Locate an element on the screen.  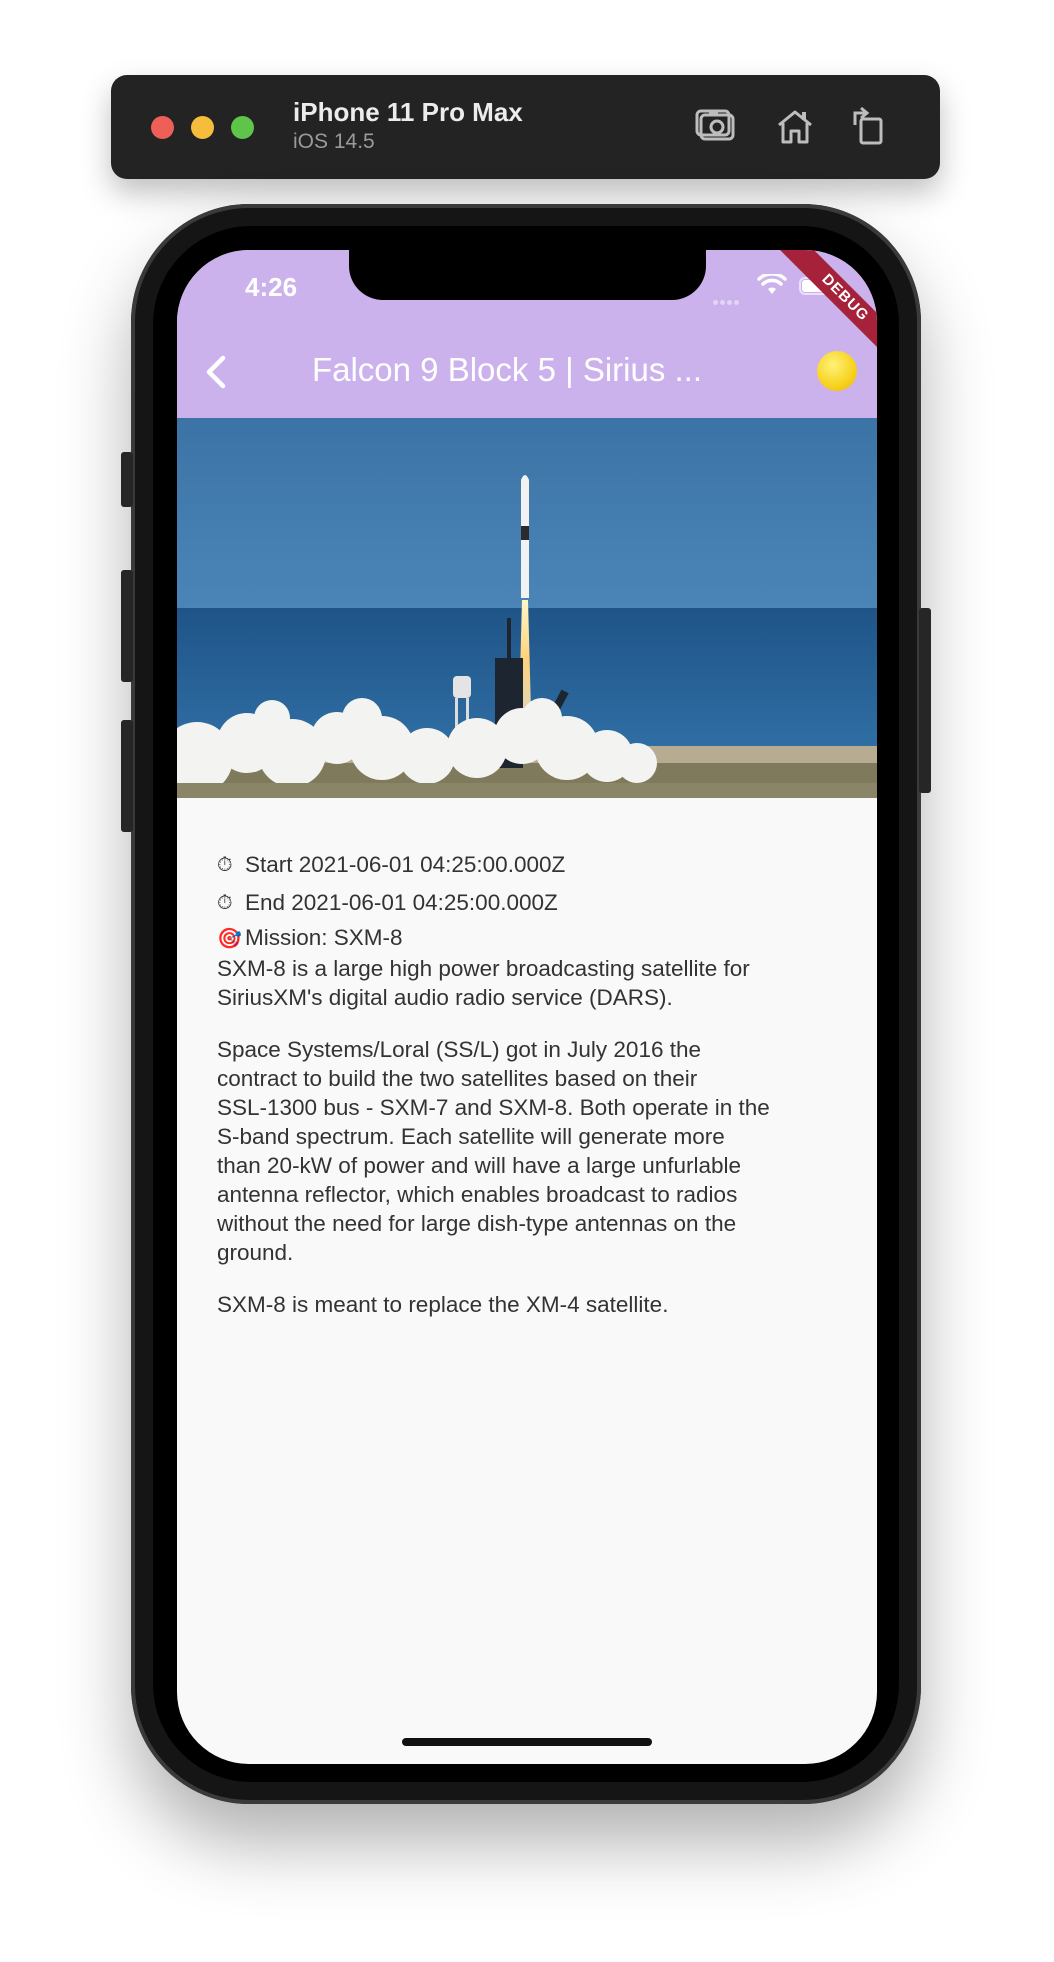
end-time-text: End 2021-06-01 04:25:00.000Z is located at coordinates (401, 902).